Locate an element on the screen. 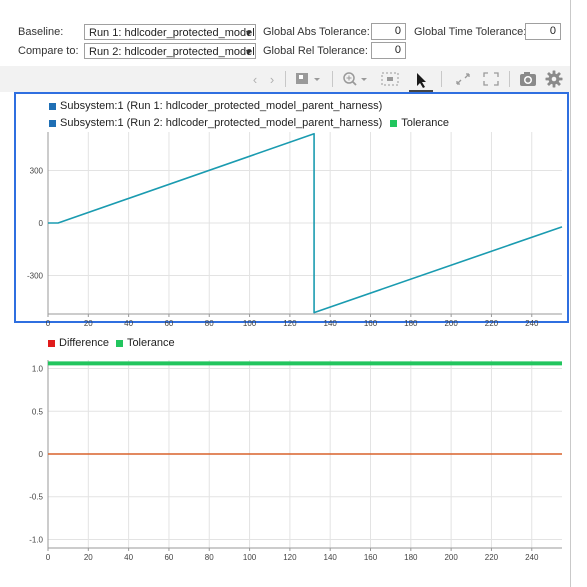 This screenshot has height=587, width=587. x-tick-label: 220 is located at coordinates (492, 557).